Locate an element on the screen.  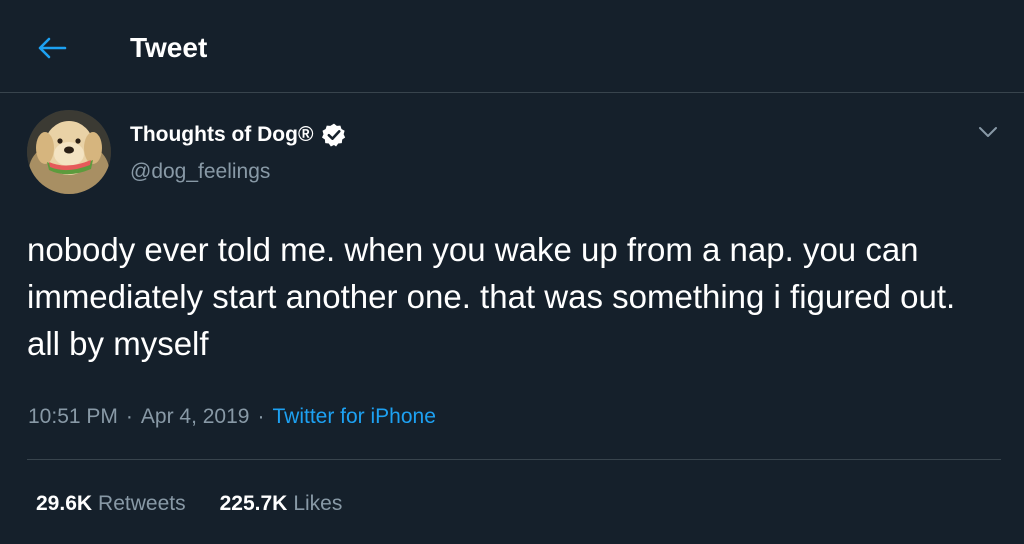
arrow-left-icon is located at coordinates (52, 48).